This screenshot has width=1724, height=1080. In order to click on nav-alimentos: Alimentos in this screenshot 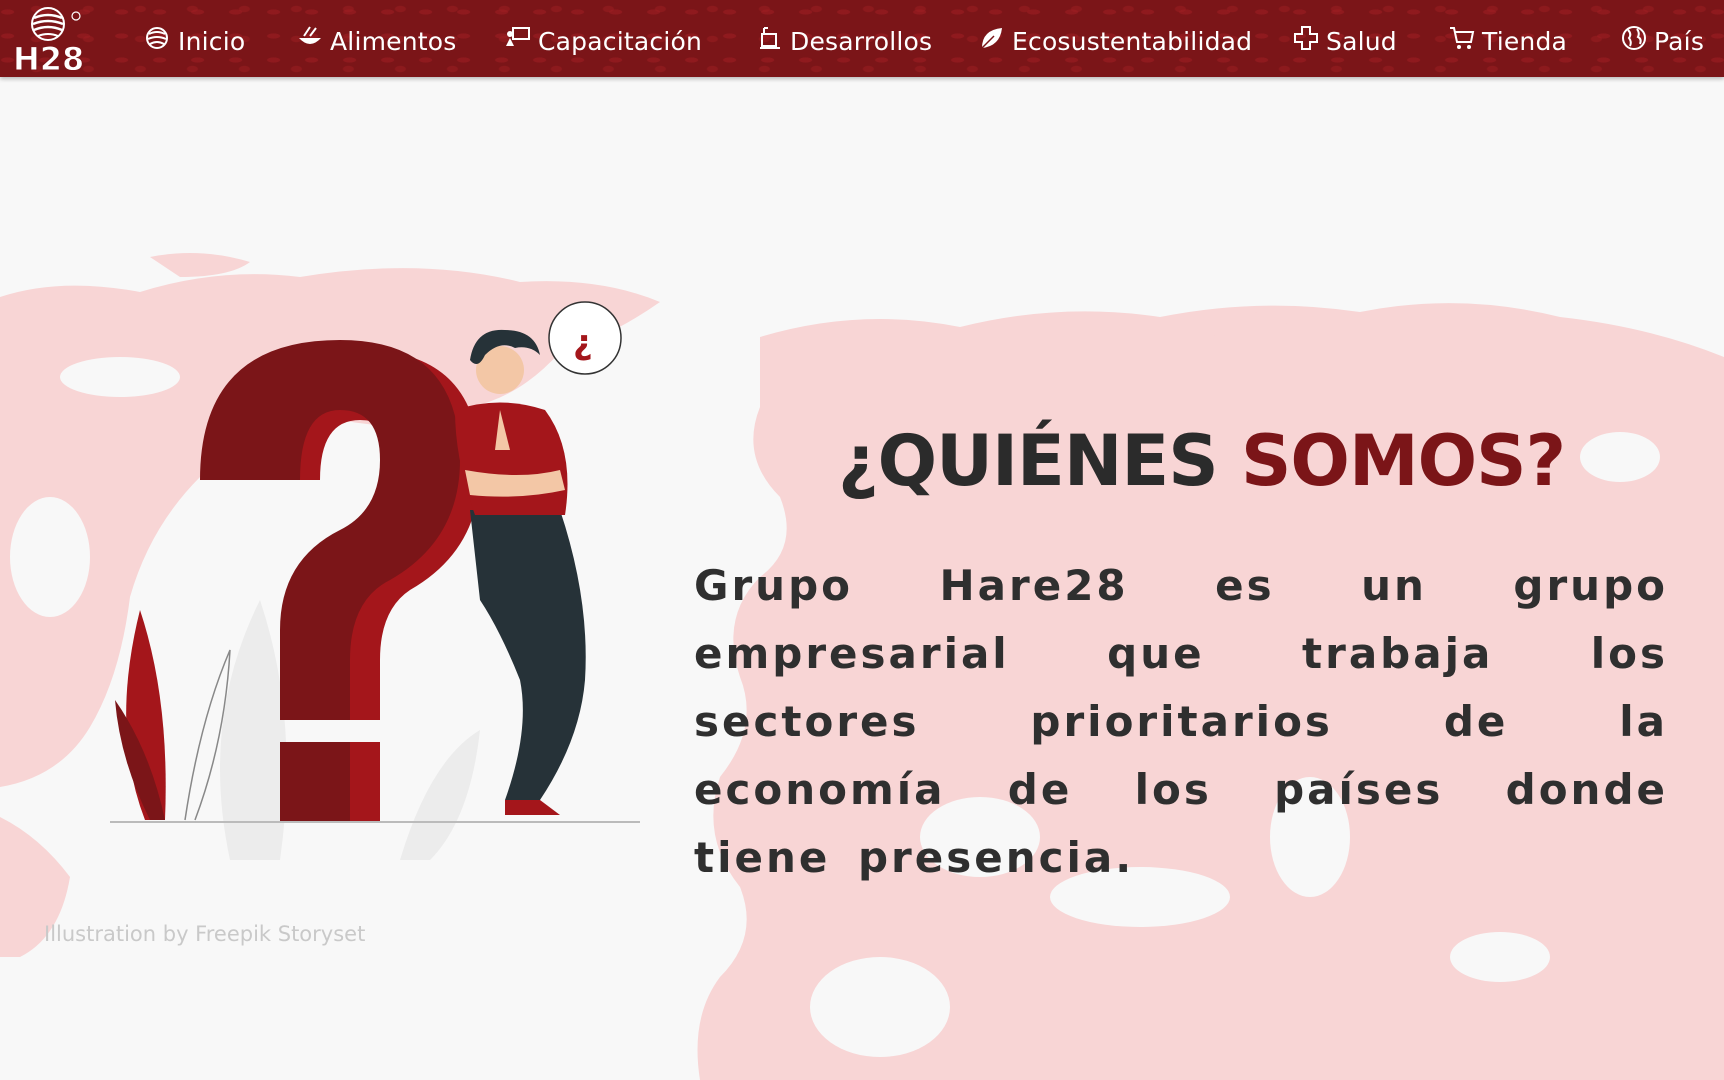, I will do `click(376, 38)`.